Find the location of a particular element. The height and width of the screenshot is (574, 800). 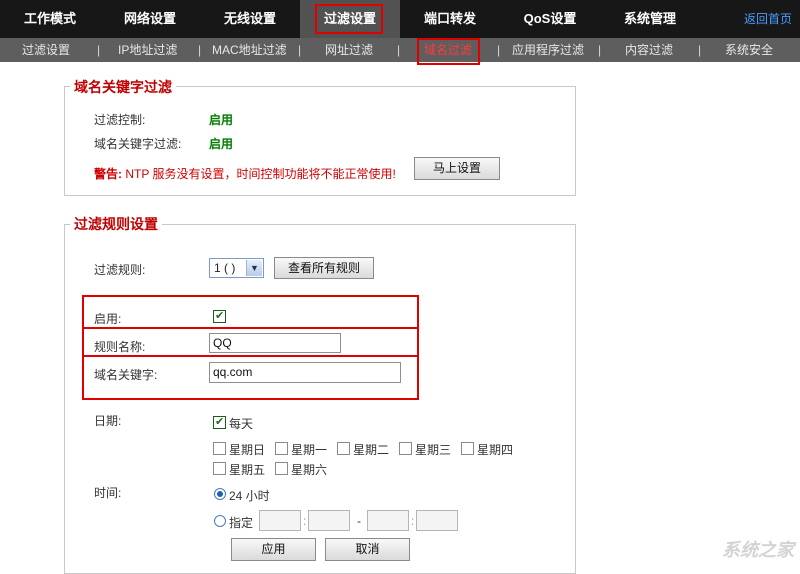

wednesday-checkbox is located at coordinates (405, 448).